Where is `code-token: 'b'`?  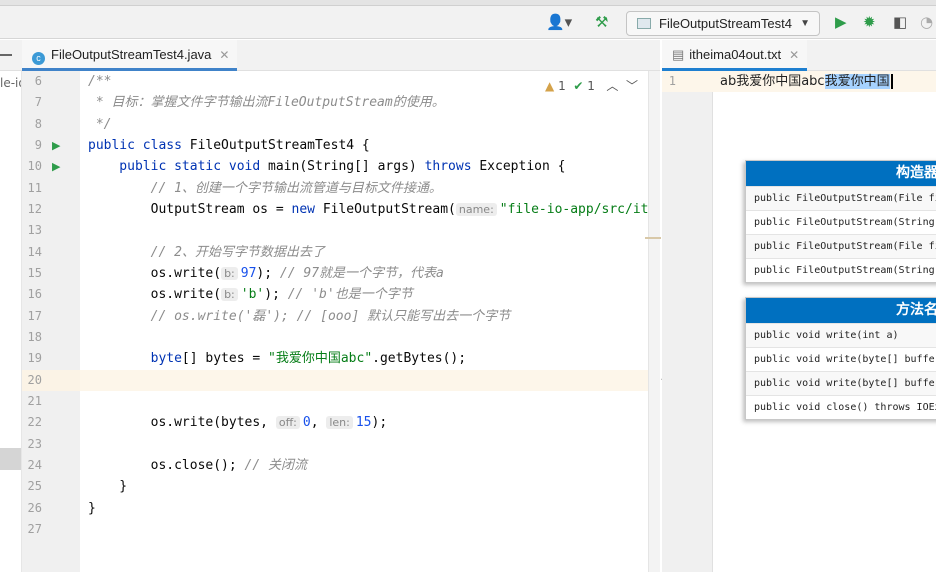
code-token: 'b' is located at coordinates (252, 294).